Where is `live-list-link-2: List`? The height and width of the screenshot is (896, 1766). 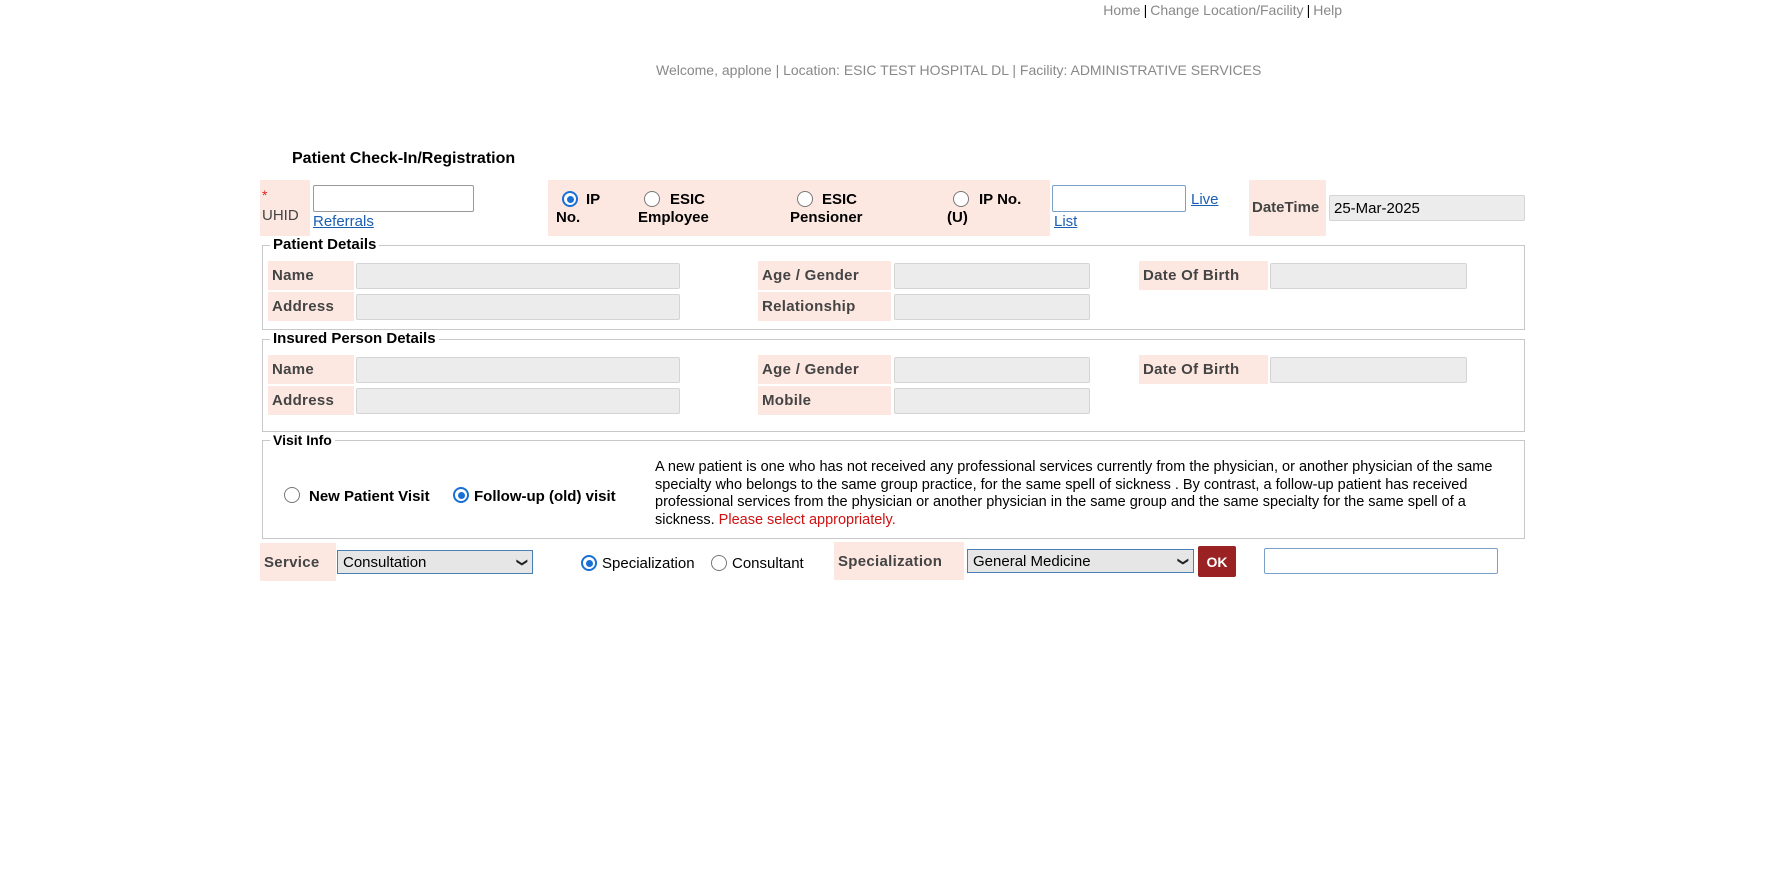
live-list-link-2: List is located at coordinates (1065, 221).